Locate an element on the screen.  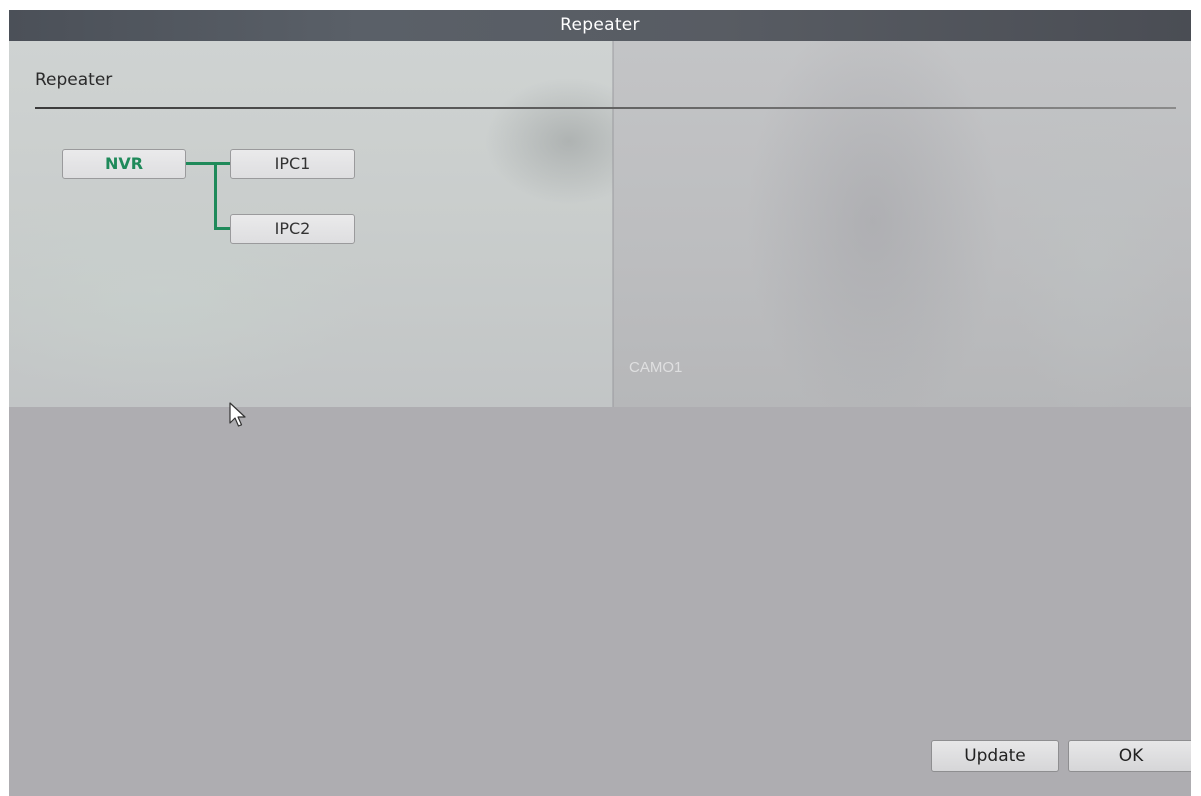
camera-label: CAMO1 is located at coordinates (656, 367).